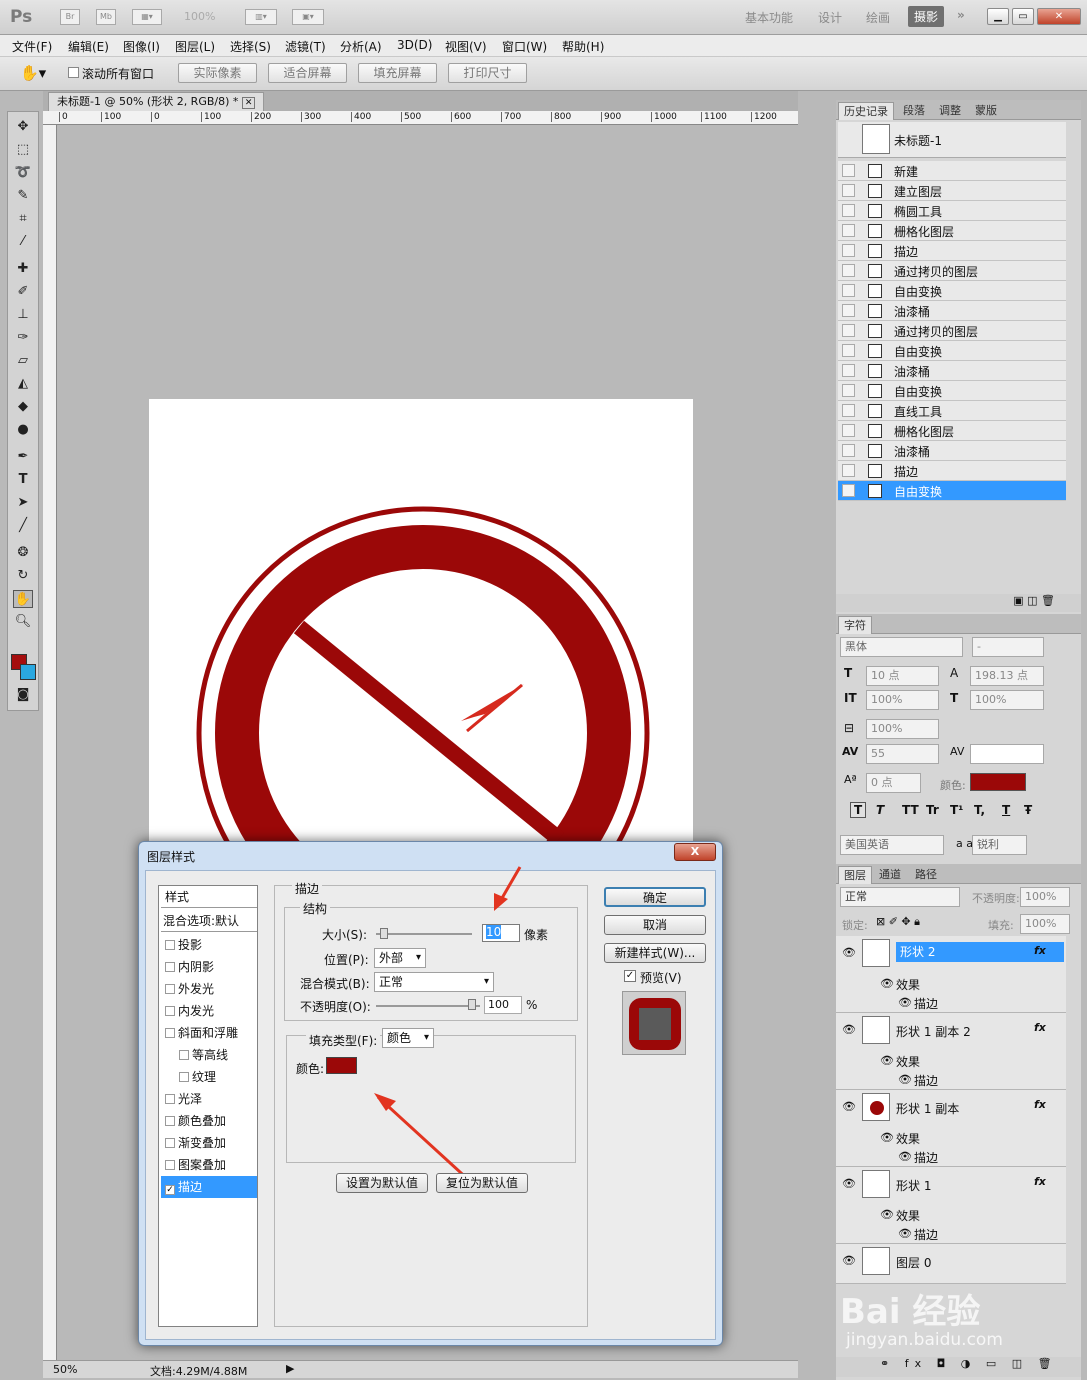 Image resolution: width=1087 pixels, height=1380 pixels. Describe the element at coordinates (890, 875) in the screenshot. I see `tab-channels: 通道` at that location.